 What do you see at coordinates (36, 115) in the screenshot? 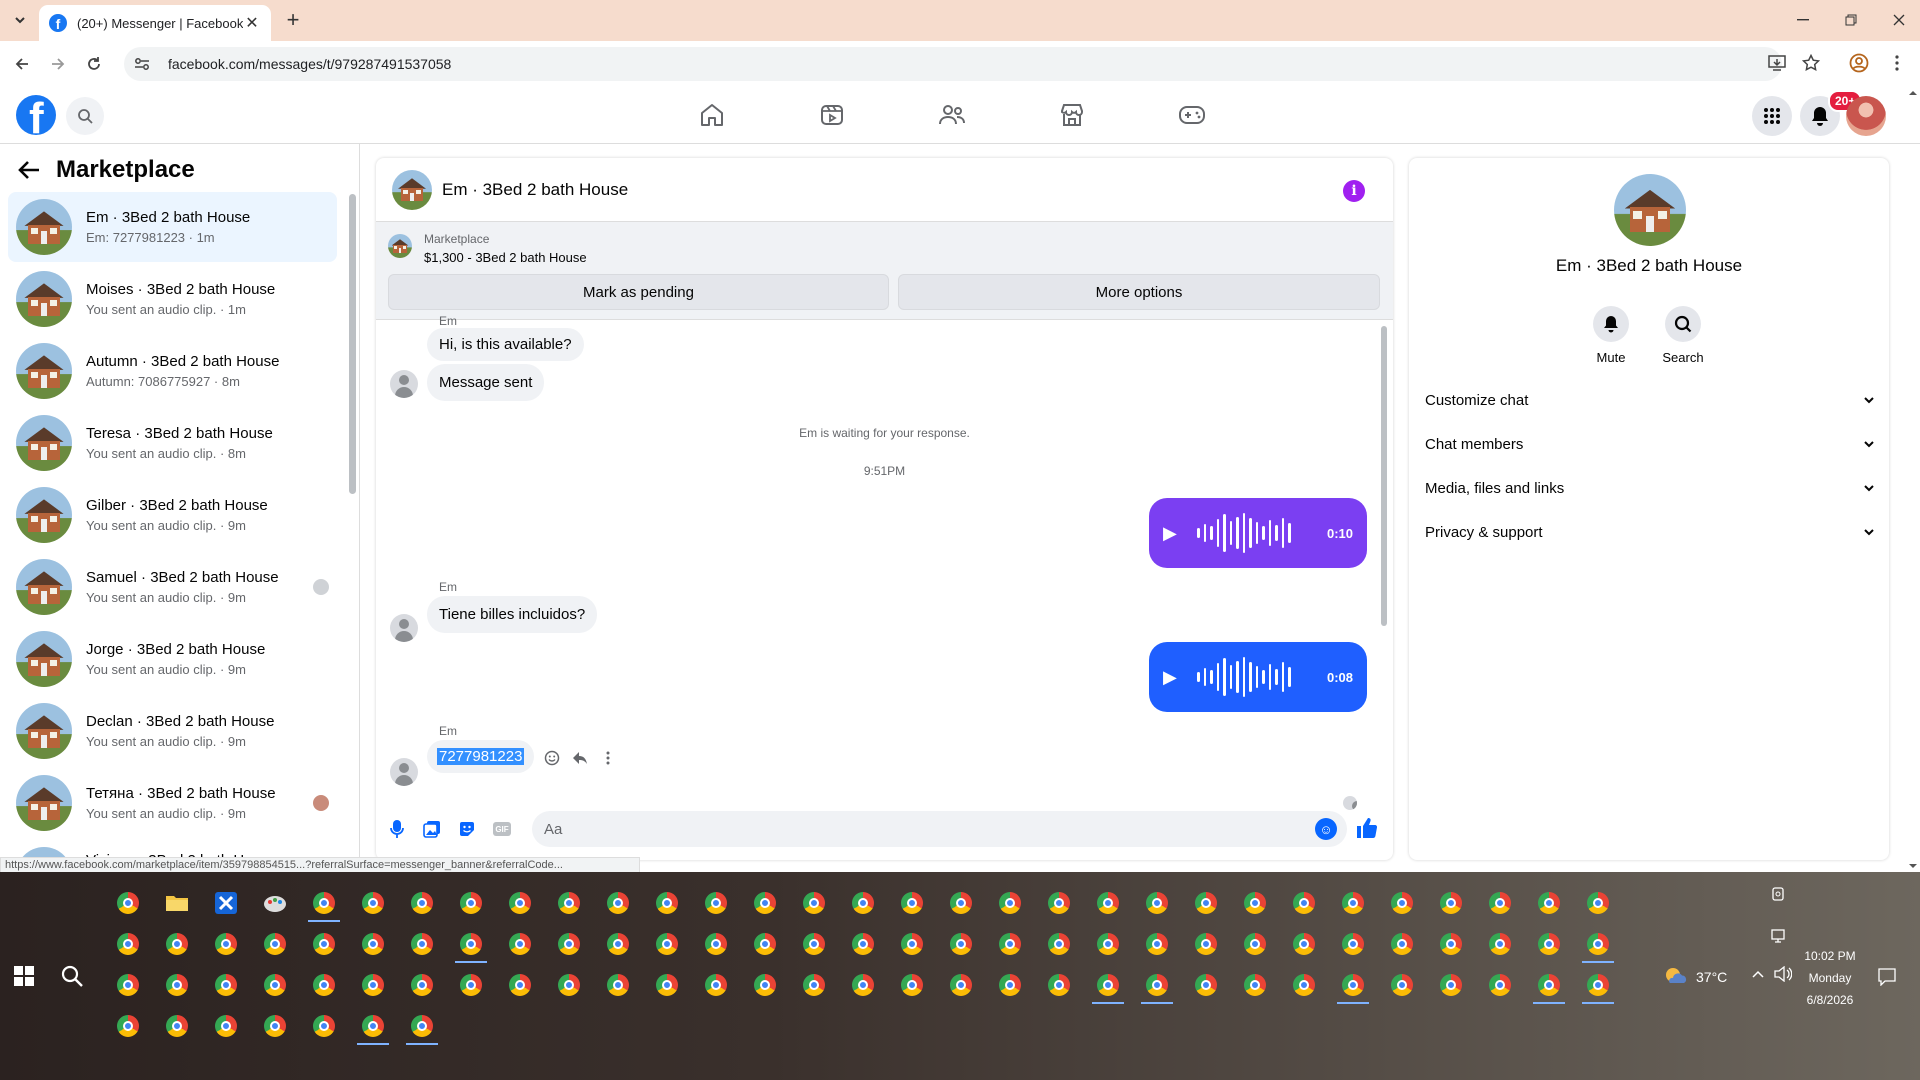
I see `facebook-logo-icon: f` at bounding box center [36, 115].